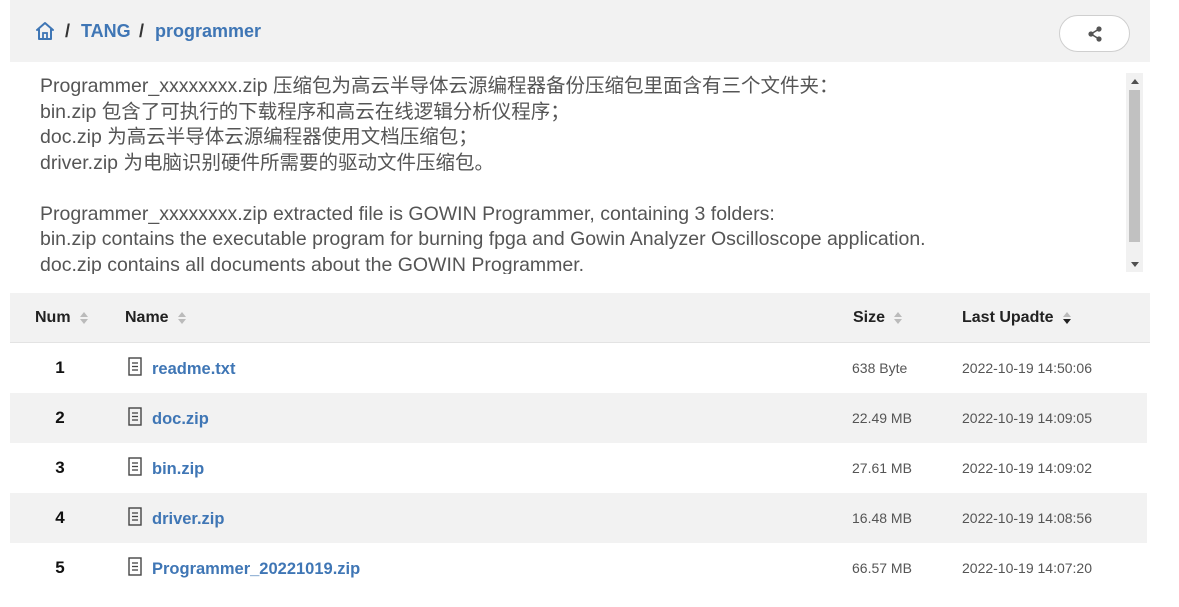 The height and width of the screenshot is (607, 1179). I want to click on file-link: readme.txt, so click(193, 369).